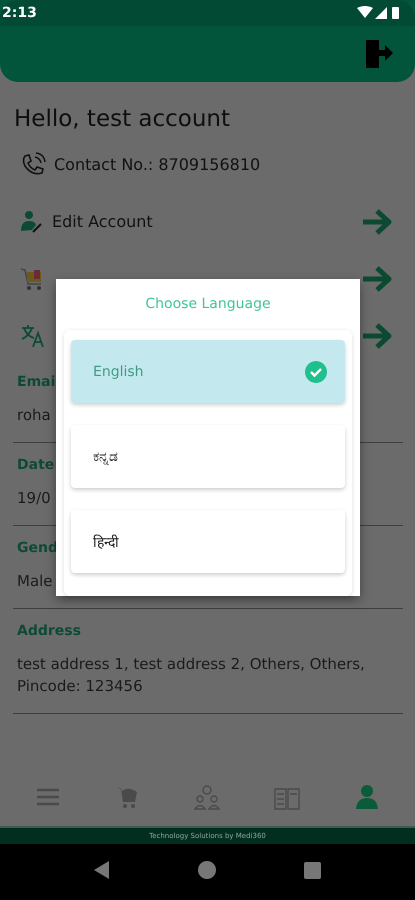  I want to click on greeting: Hello, test account, so click(122, 118).